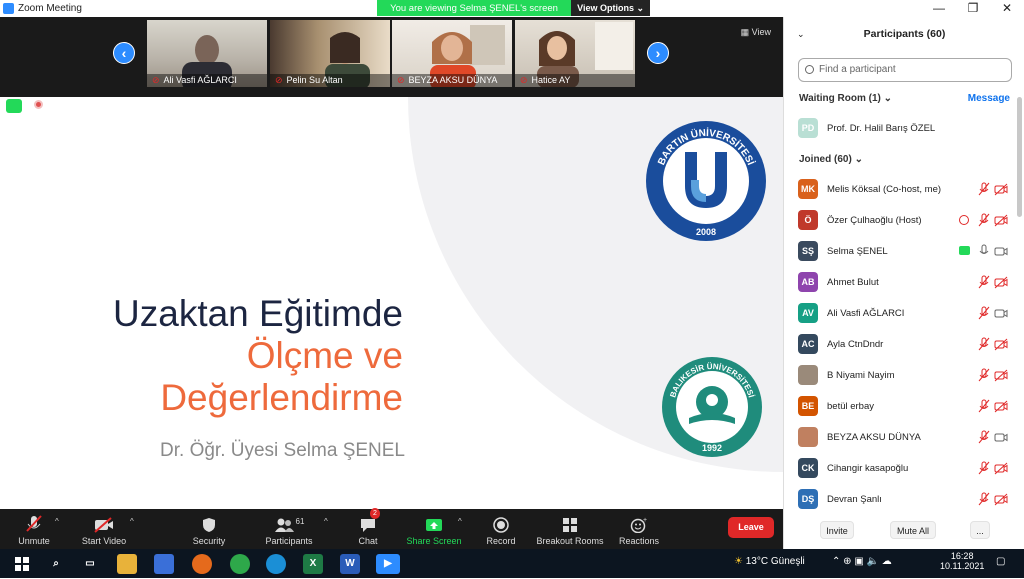  I want to click on participants-label: Participants, so click(289, 541).